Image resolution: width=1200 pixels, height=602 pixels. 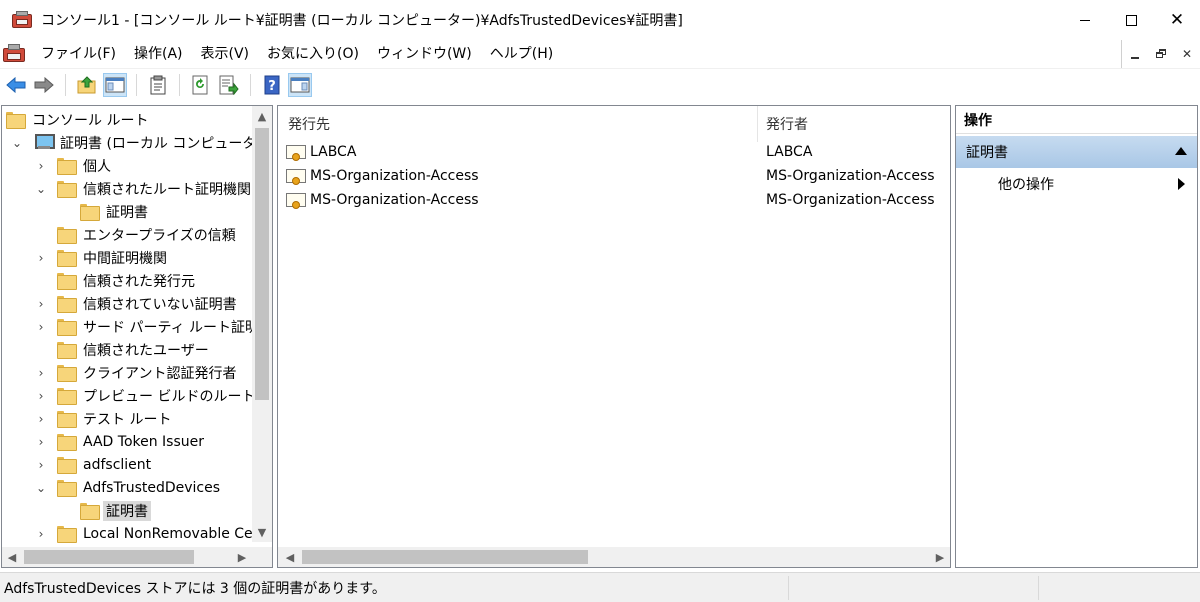 What do you see at coordinates (160, 373) in the screenshot?
I see `tree-item-label: クライアント認証発行者` at bounding box center [160, 373].